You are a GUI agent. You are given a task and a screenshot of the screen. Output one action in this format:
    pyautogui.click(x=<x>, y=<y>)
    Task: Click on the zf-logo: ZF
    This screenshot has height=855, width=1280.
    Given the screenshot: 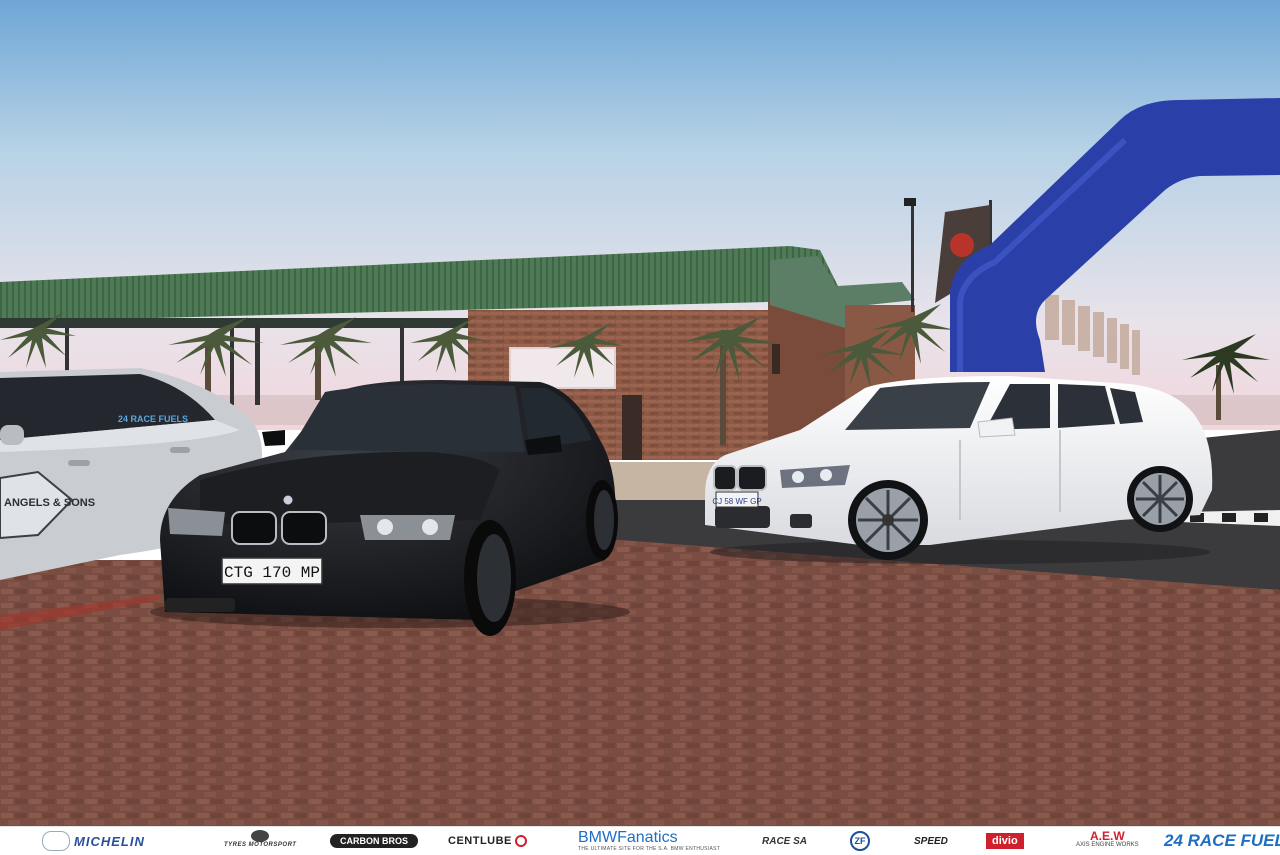 What is the action you would take?
    pyautogui.click(x=860, y=841)
    